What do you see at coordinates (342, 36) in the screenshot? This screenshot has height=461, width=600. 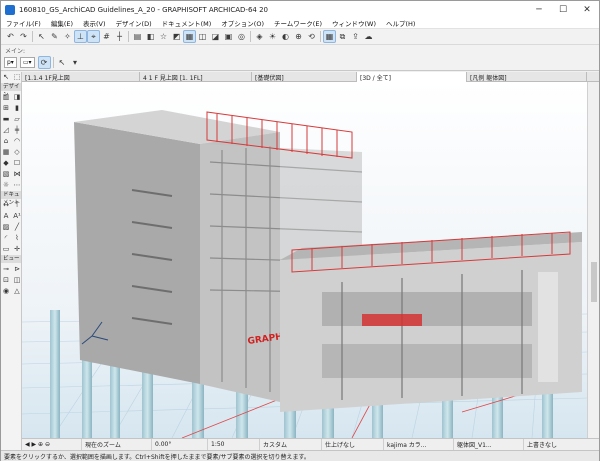 I see `organizer-icon: ⧉` at bounding box center [342, 36].